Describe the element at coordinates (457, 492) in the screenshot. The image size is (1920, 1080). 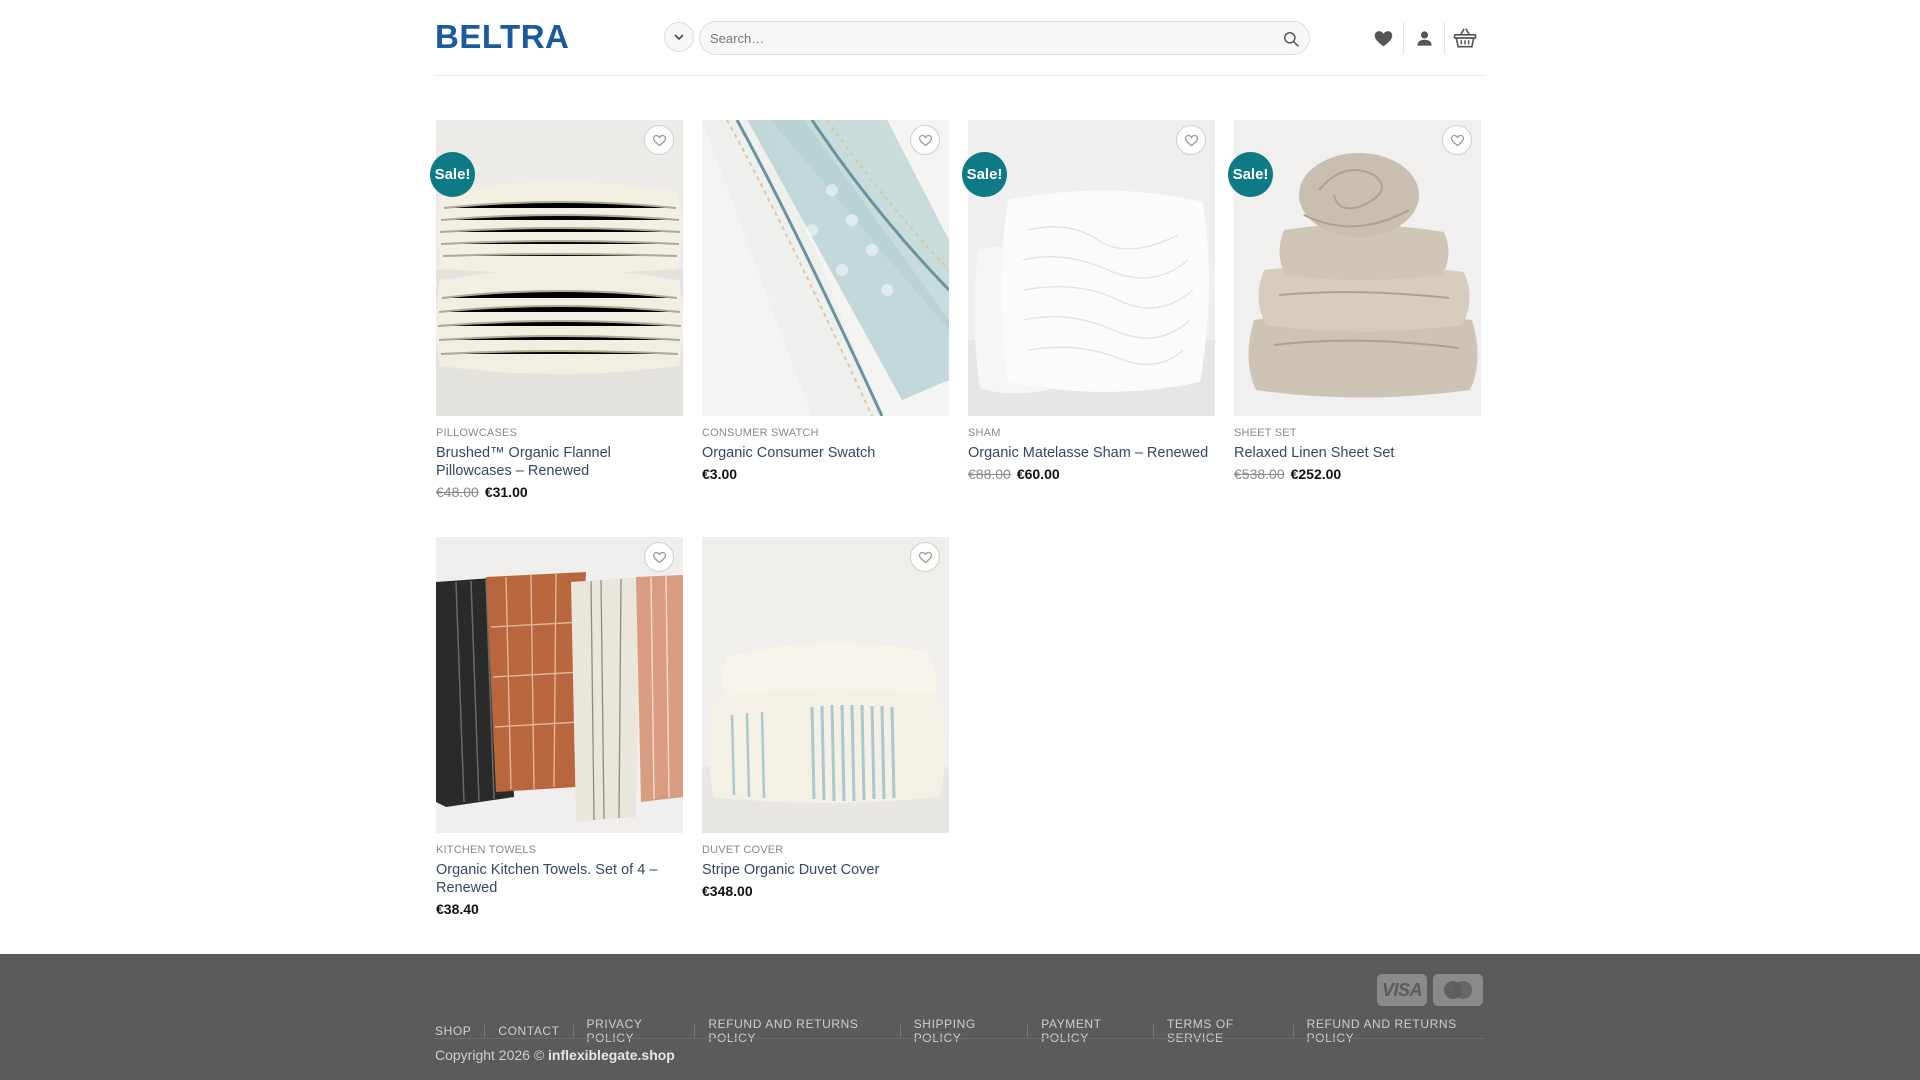
I see `old-price: €48.00` at that location.